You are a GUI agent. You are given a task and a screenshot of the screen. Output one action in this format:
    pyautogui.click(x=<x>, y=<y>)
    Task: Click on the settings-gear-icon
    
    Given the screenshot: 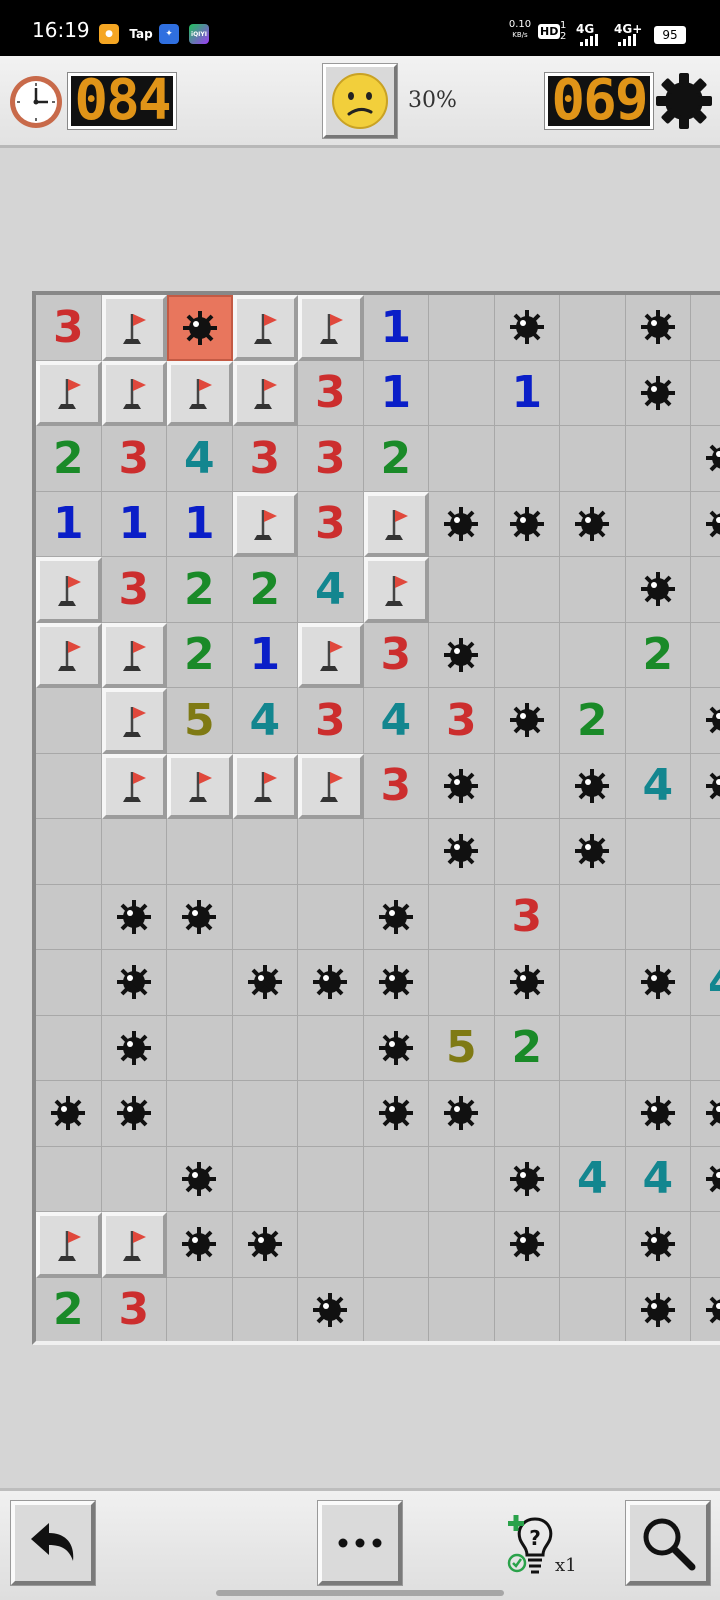 What is the action you would take?
    pyautogui.click(x=684, y=101)
    